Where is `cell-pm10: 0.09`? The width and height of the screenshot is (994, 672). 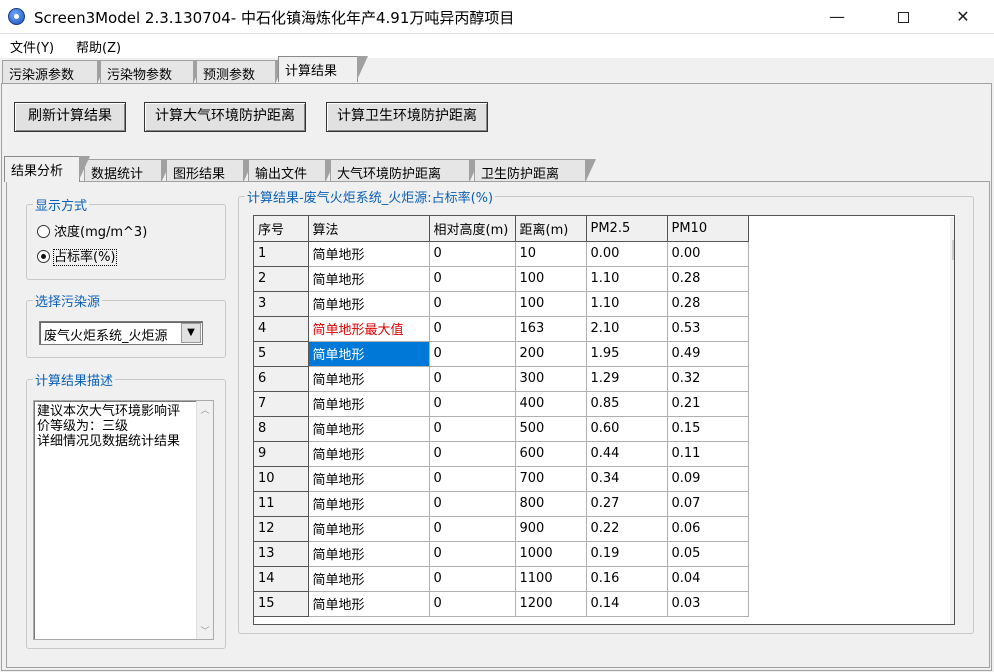 cell-pm10: 0.09 is located at coordinates (708, 479).